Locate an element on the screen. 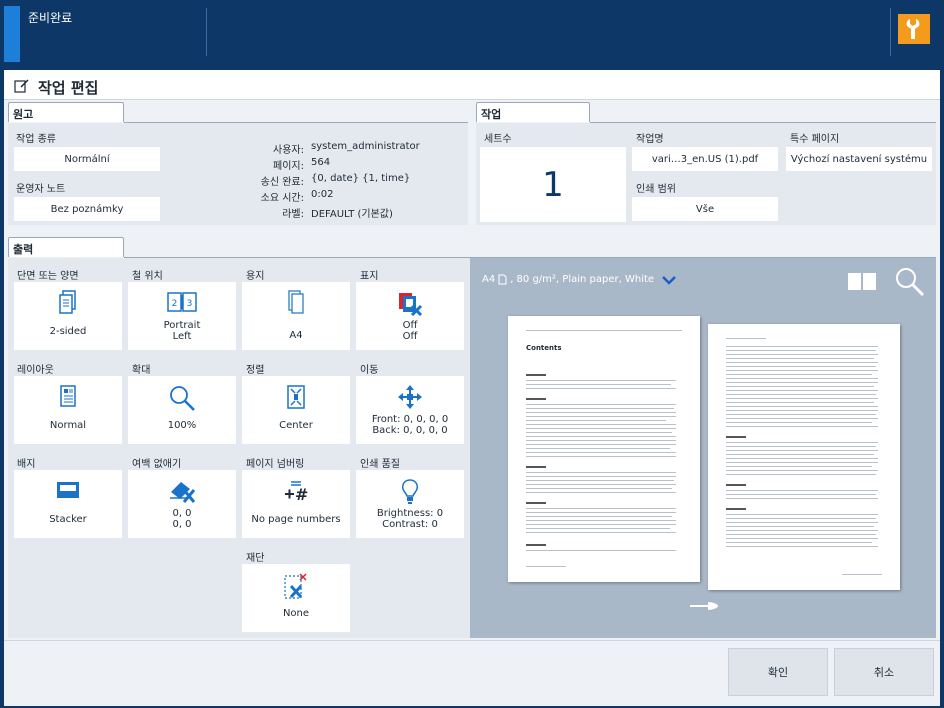 The image size is (944, 708). two-sided-icon is located at coordinates (67, 302).